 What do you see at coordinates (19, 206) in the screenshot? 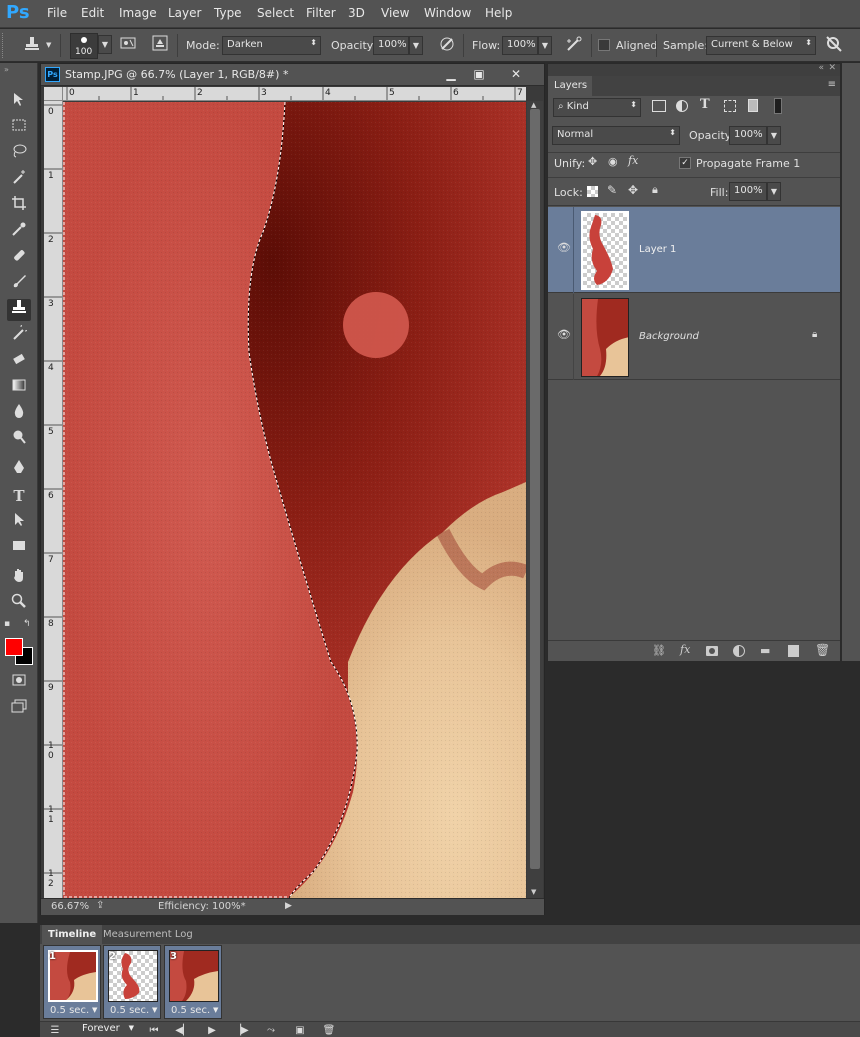
I see `crop-tool-icon` at bounding box center [19, 206].